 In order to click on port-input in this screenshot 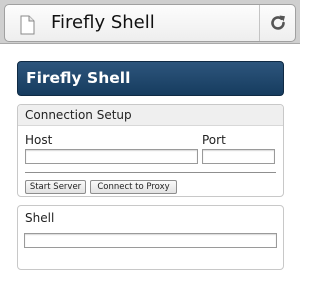, I will do `click(238, 156)`.